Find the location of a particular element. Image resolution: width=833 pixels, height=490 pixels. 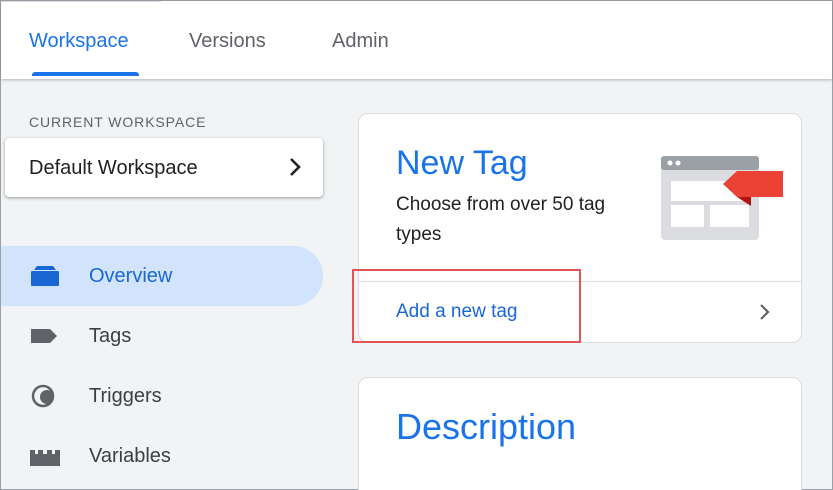

current-workspace-label: CURRENT WORKSPACE is located at coordinates (118, 122).